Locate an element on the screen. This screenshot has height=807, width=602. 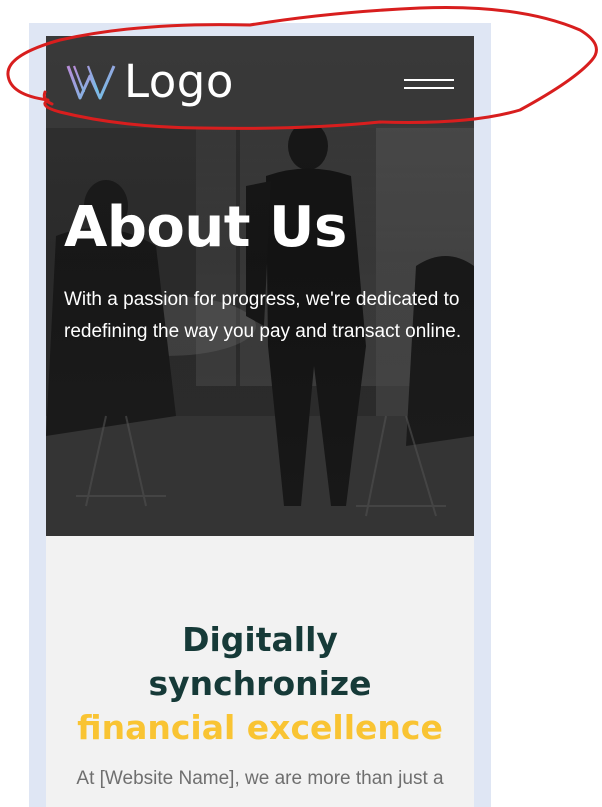
top-navigation: Logo is located at coordinates (260, 82).